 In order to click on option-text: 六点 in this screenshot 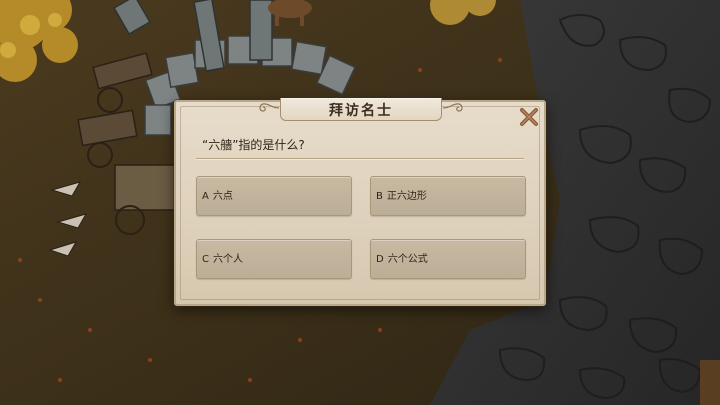, I will do `click(222, 196)`.